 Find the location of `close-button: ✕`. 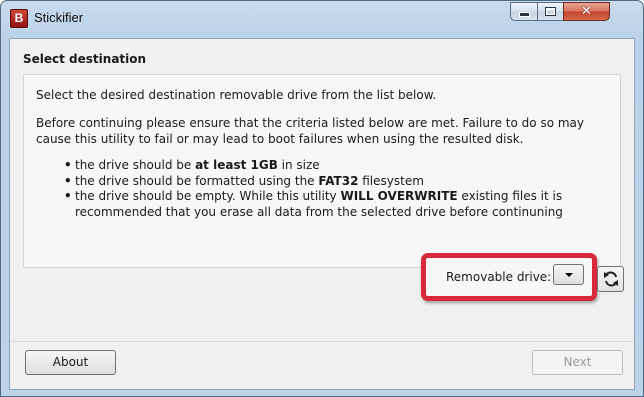

close-button: ✕ is located at coordinates (586, 11).